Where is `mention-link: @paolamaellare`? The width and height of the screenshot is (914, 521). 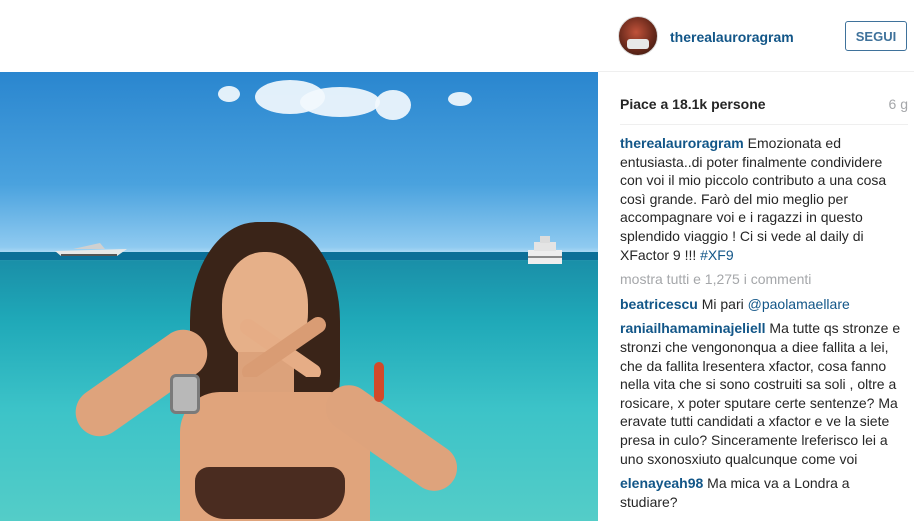 mention-link: @paolamaellare is located at coordinates (799, 304).